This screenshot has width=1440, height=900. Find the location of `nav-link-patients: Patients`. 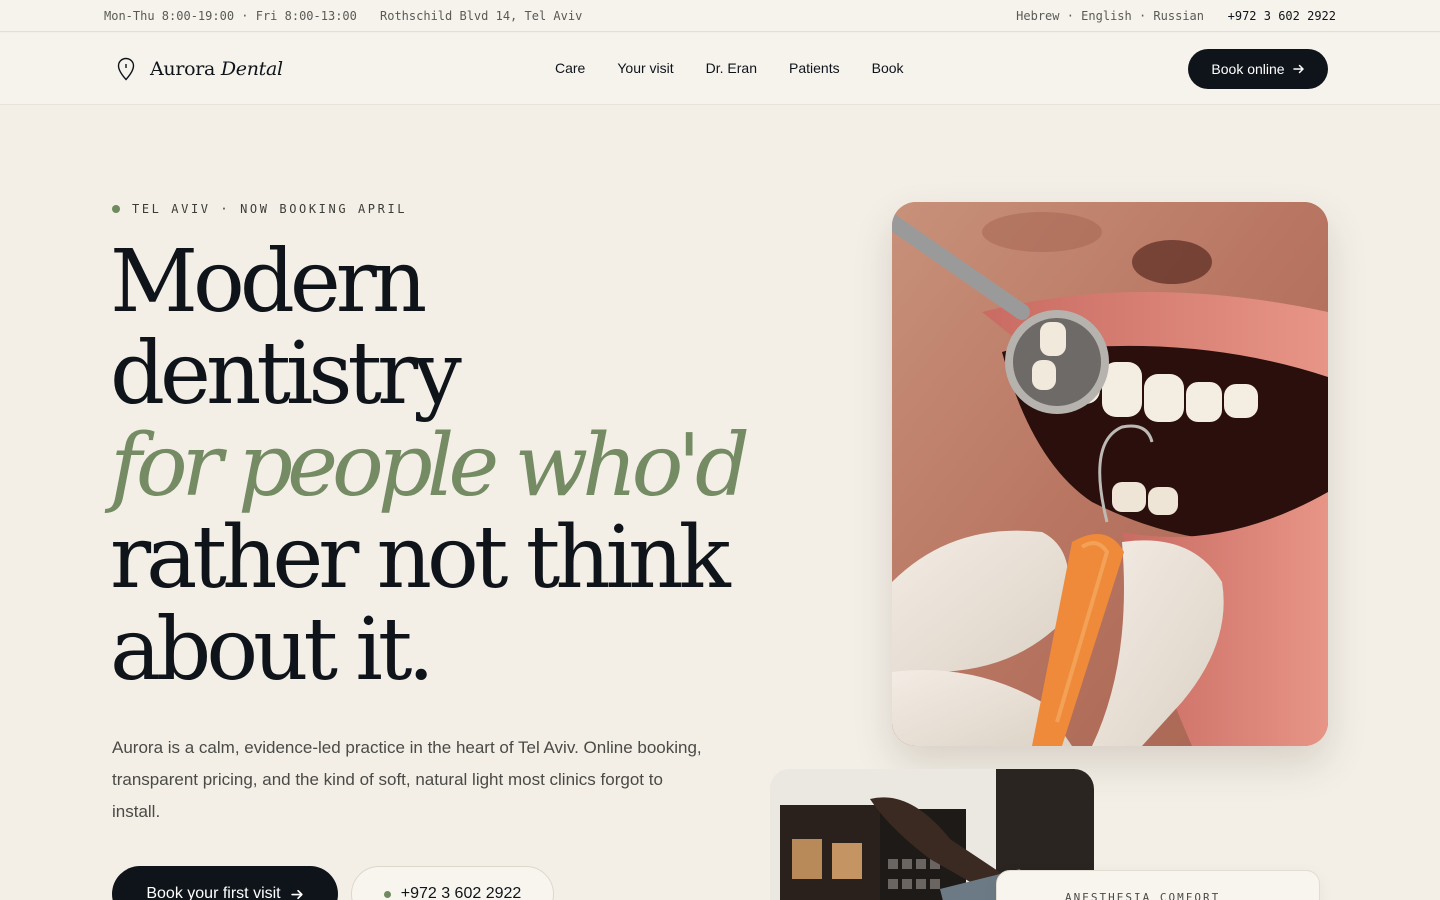

nav-link-patients: Patients is located at coordinates (814, 68).